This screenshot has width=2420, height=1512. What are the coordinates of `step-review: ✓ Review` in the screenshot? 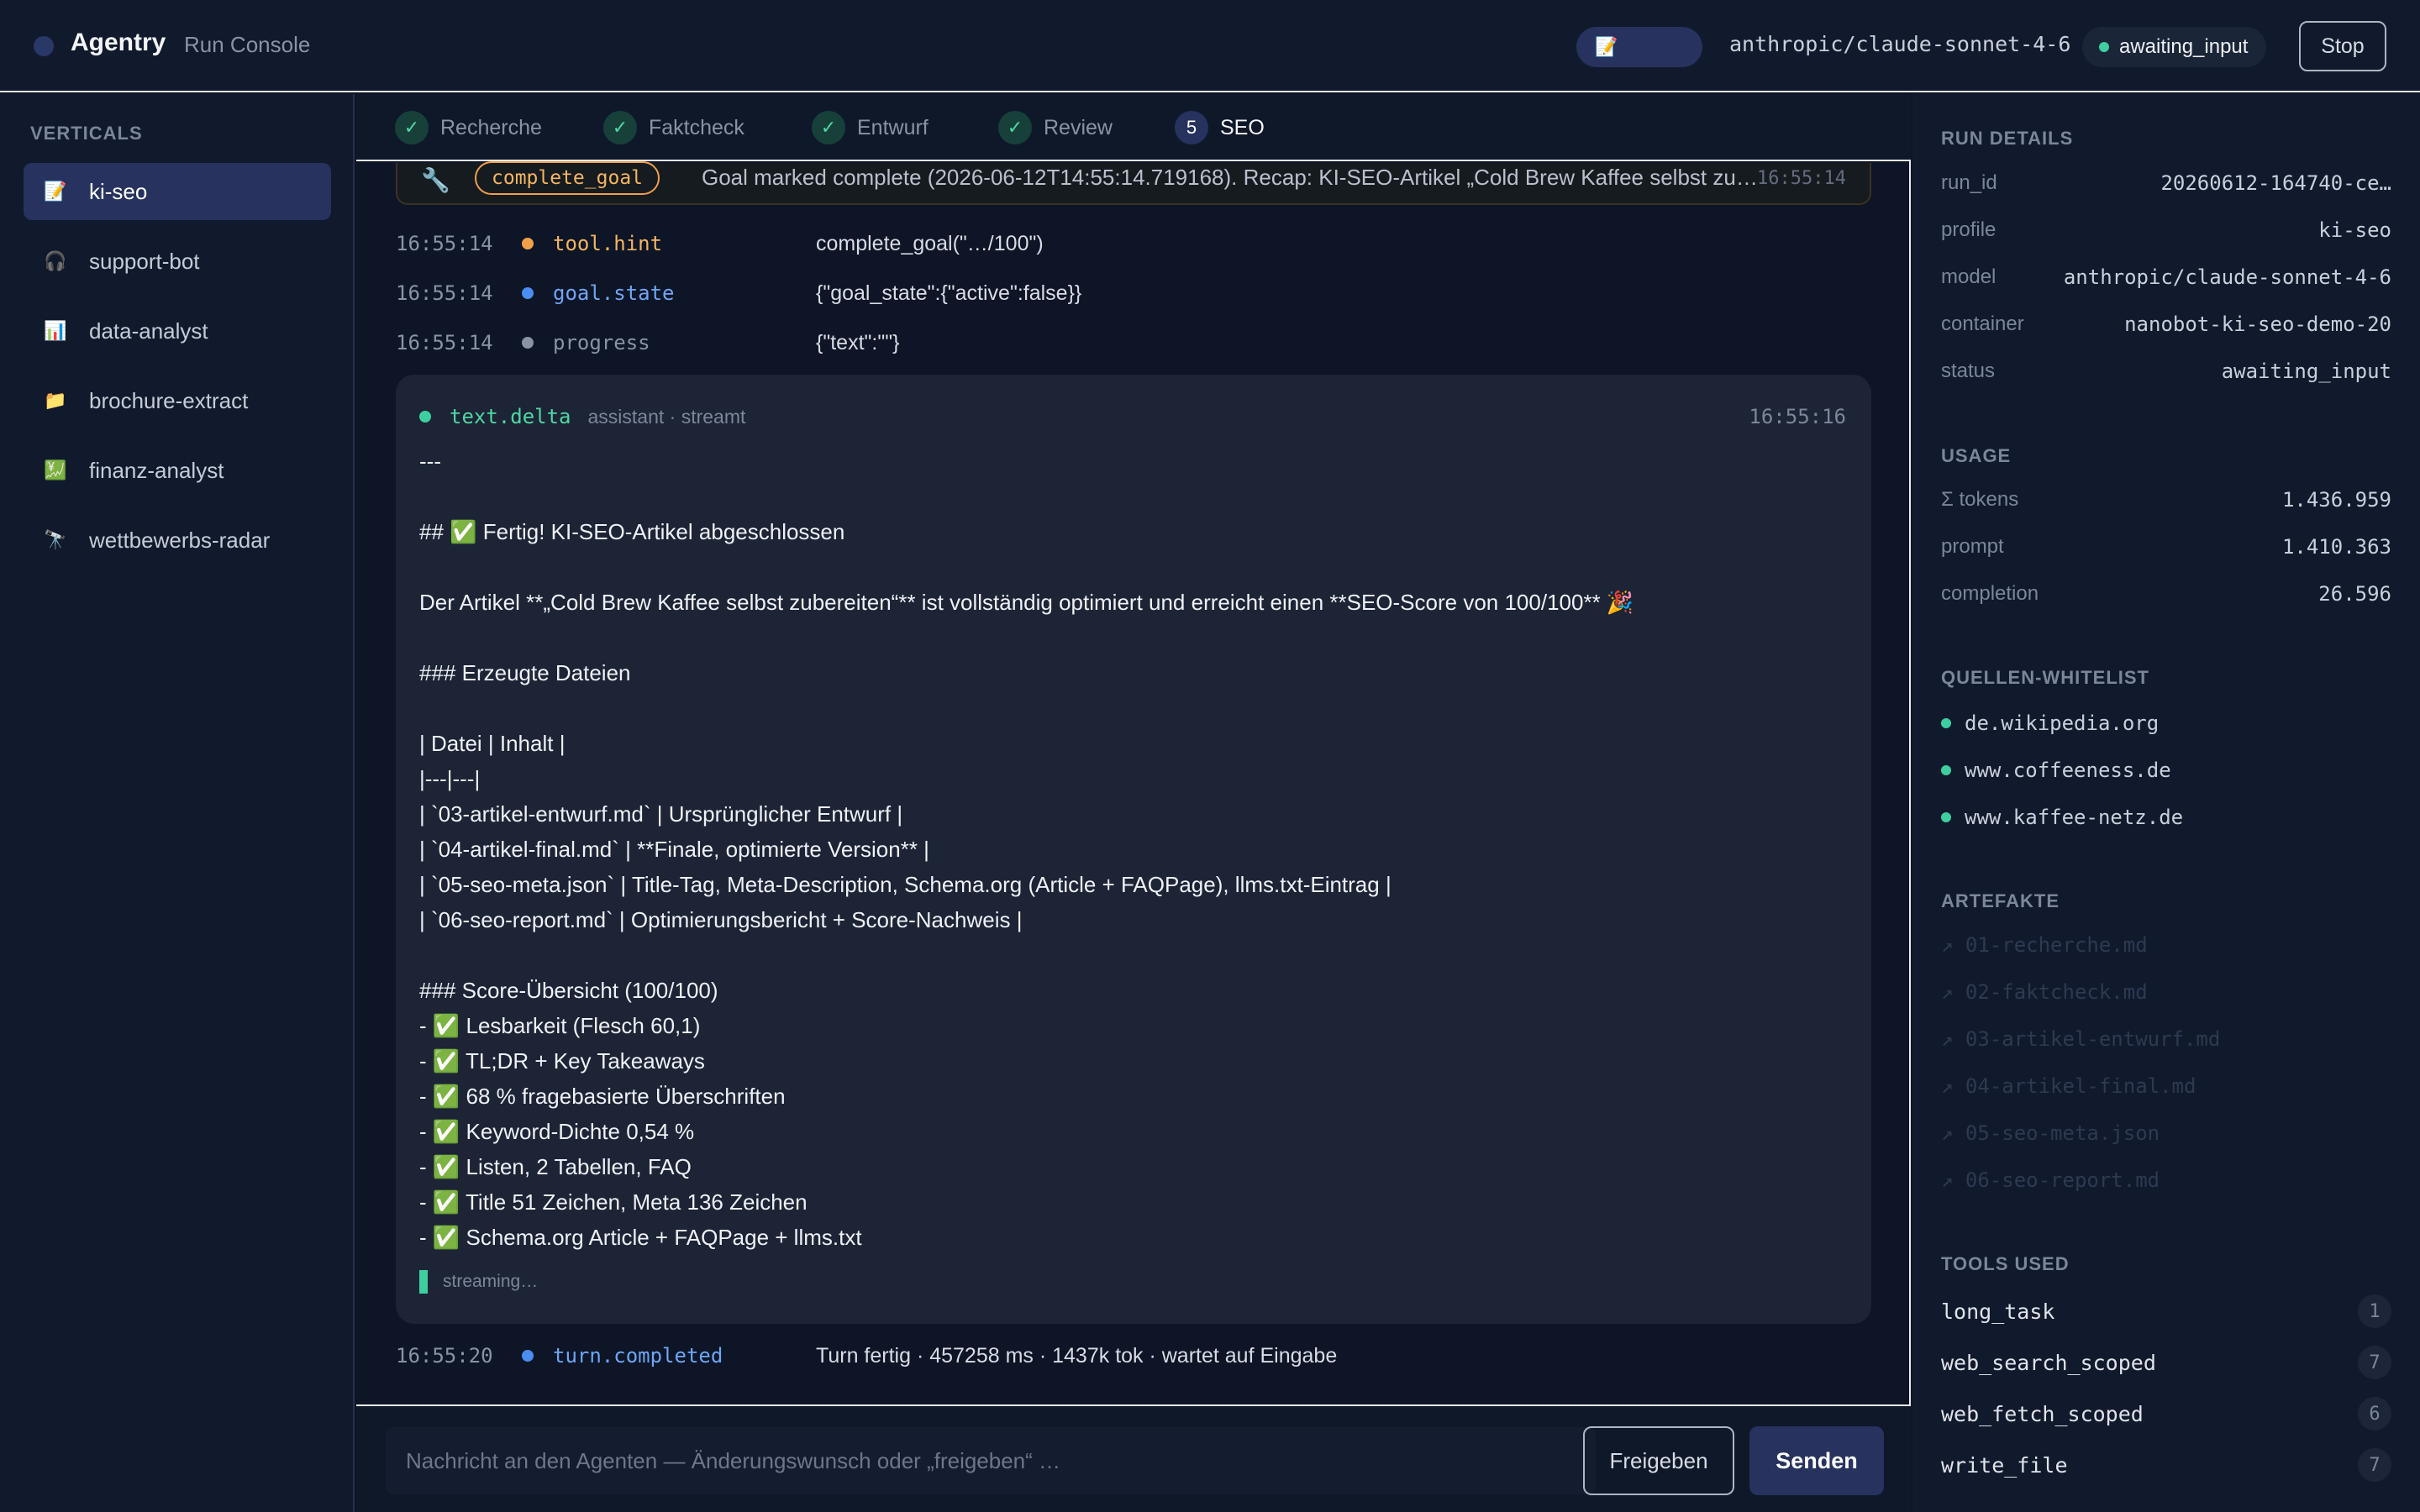 It's located at (1055, 127).